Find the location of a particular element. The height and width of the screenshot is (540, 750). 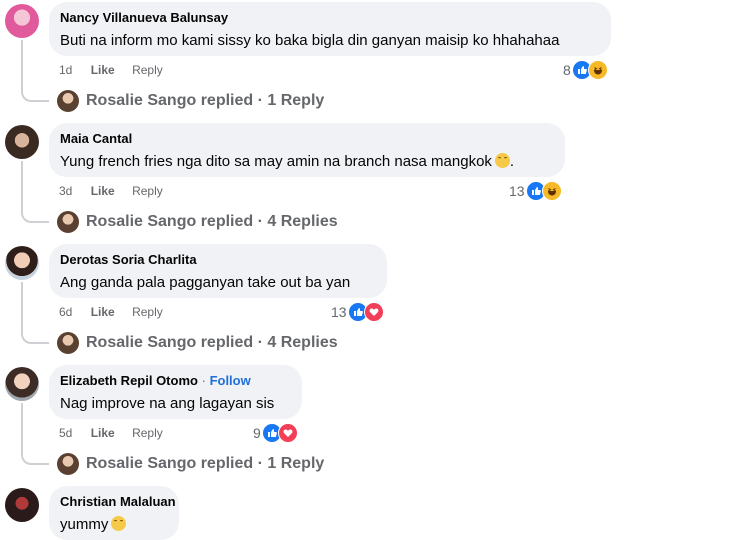

comment-actions: 6d Like Reply is located at coordinates (111, 312).